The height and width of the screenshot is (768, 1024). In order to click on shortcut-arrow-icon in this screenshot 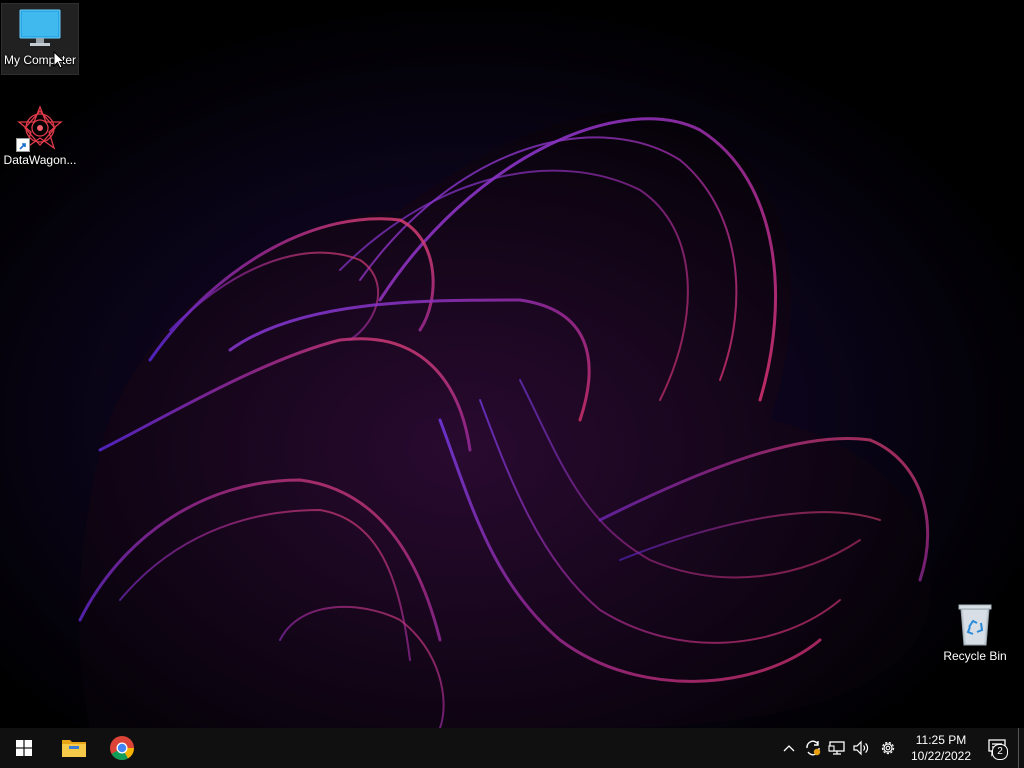, I will do `click(23, 145)`.